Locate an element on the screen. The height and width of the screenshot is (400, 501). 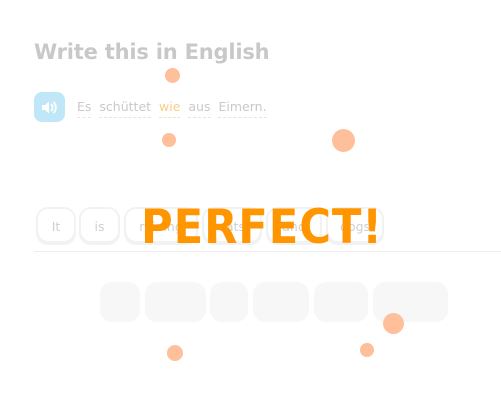
prompt-title: Write this in English is located at coordinates (152, 52).